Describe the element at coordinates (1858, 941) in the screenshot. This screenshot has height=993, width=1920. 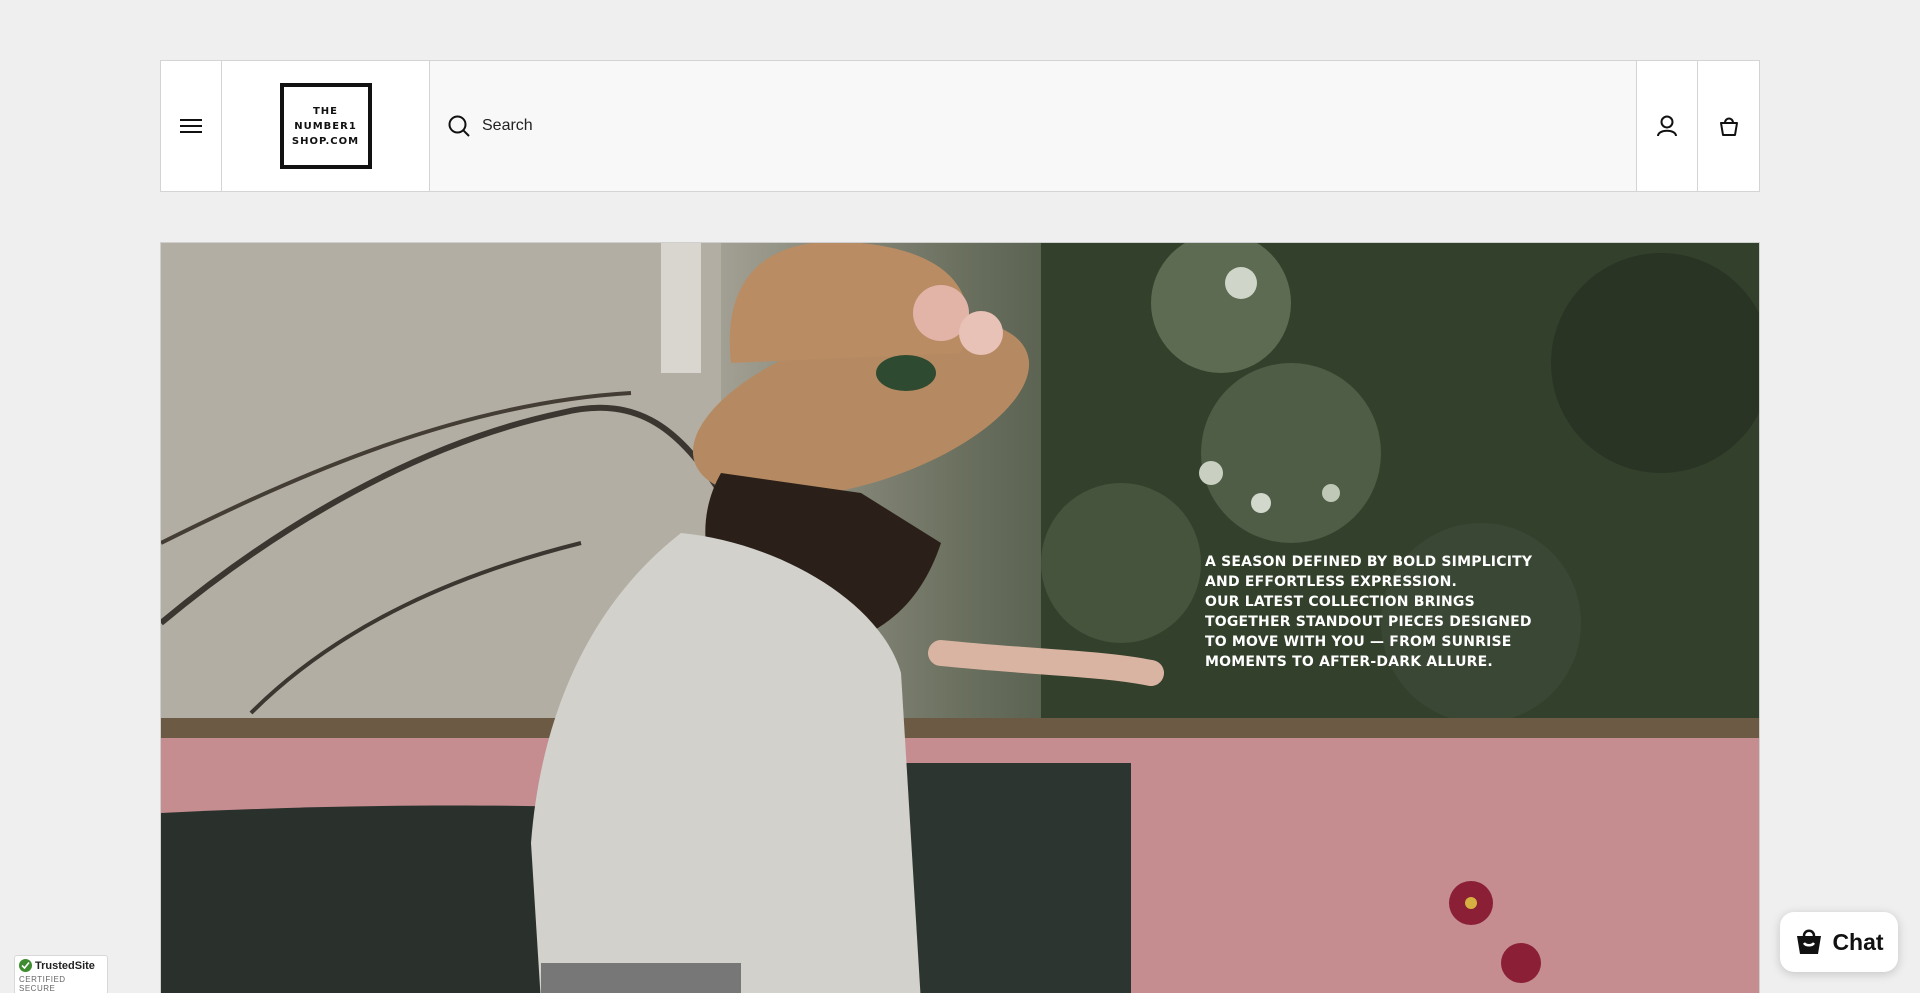
I see `chat-label: Chat` at that location.